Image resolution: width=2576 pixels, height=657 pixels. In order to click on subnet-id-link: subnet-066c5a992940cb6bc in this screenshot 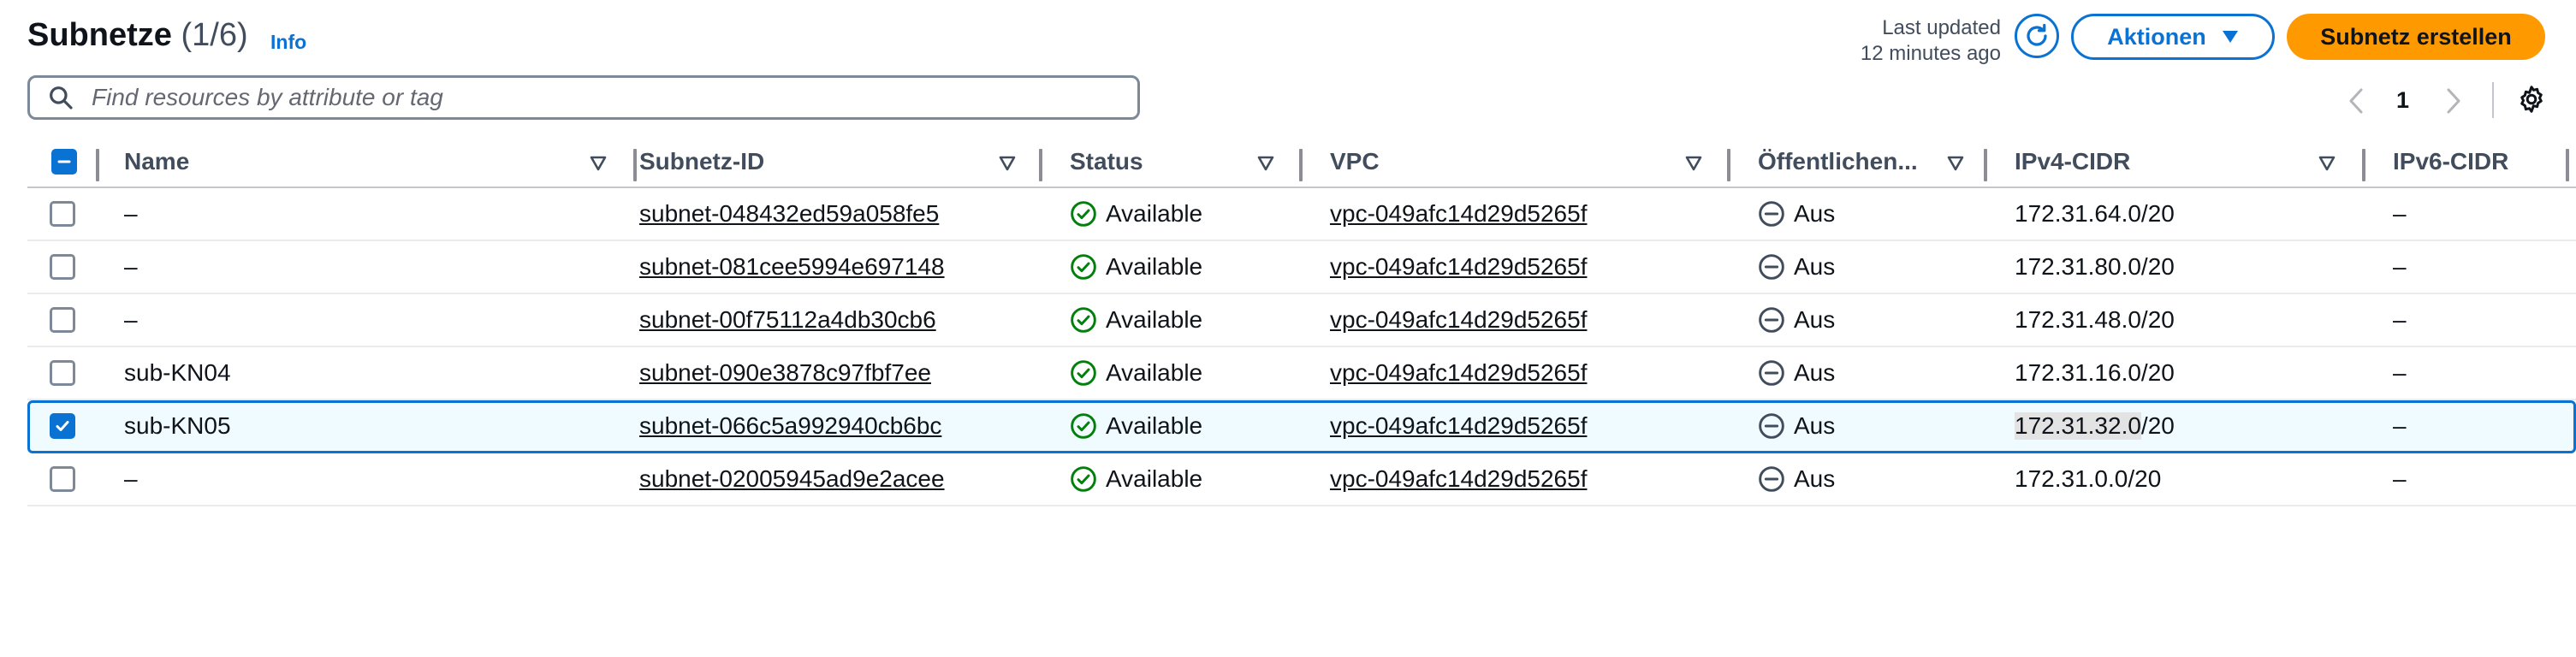, I will do `click(790, 426)`.